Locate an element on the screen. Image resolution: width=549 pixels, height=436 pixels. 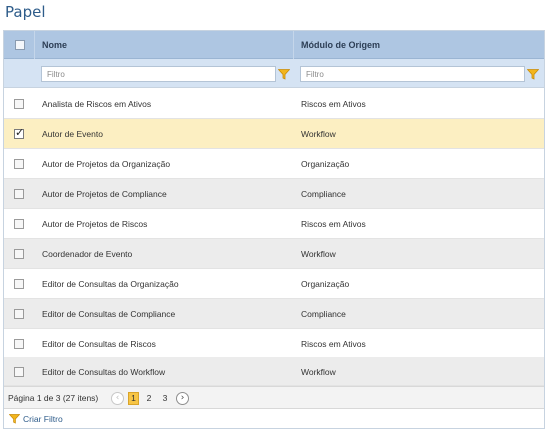
cell-nome: Editor de Consultas do Workflow is located at coordinates (104, 372).